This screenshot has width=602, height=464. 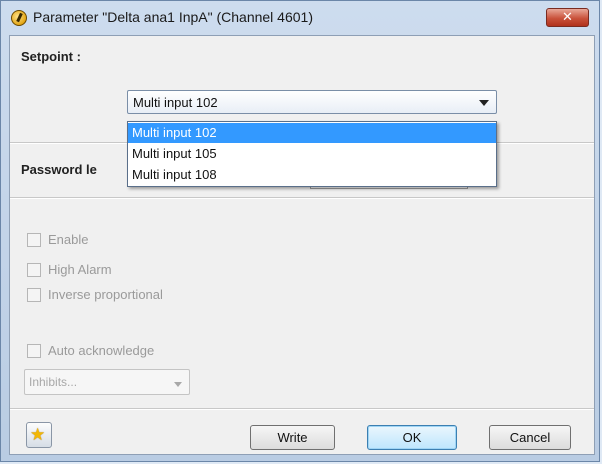 I want to click on close-button: ✕, so click(x=567, y=17).